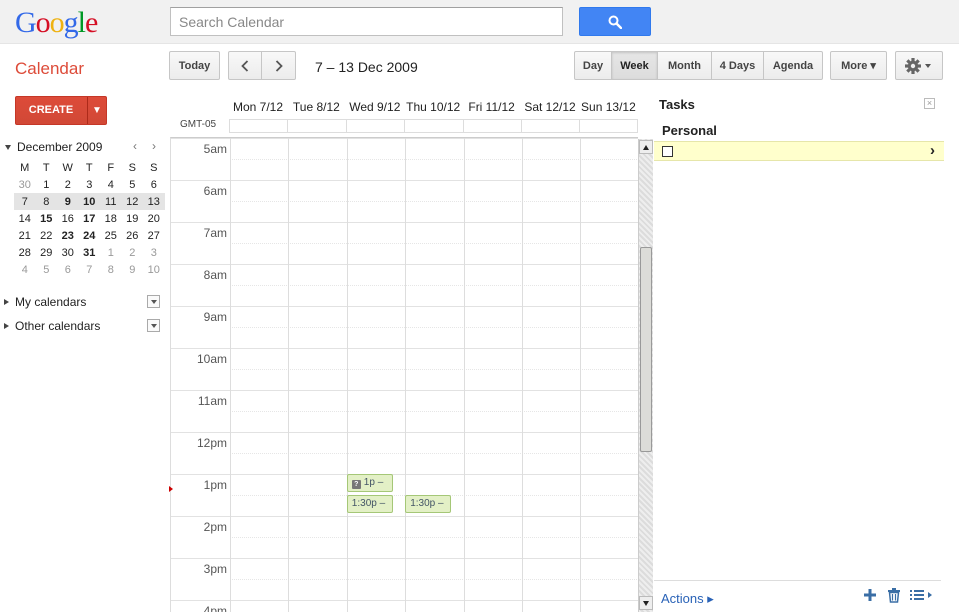  I want to click on mini-calendar-day: 23, so click(68, 235).